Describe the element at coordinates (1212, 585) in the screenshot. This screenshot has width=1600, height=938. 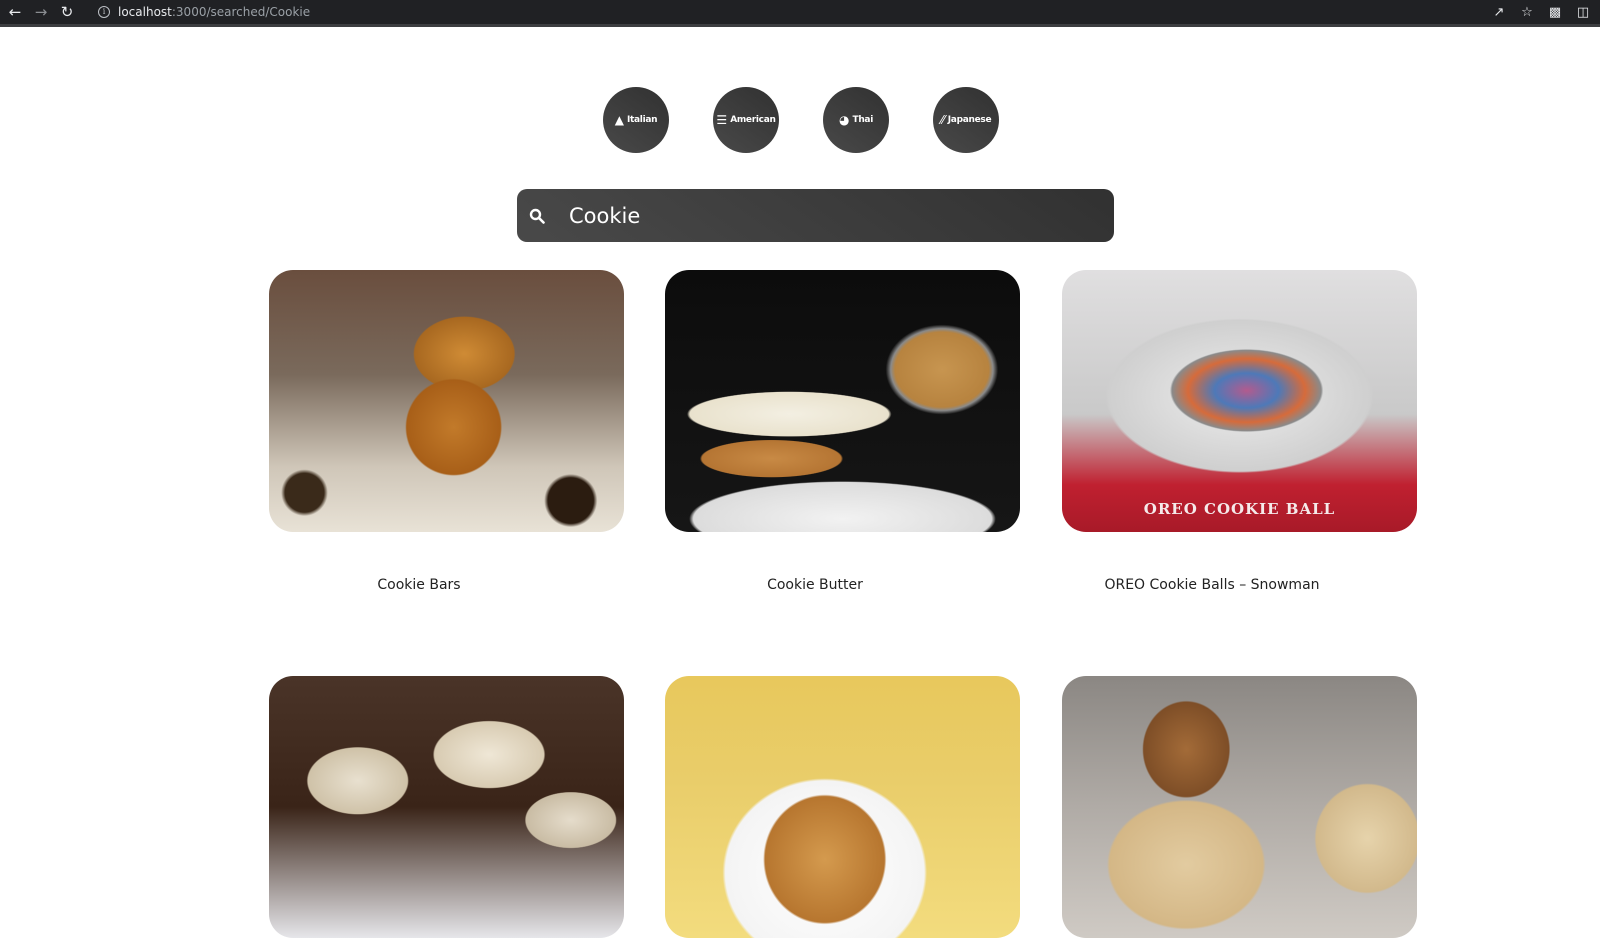
I see `recipe-title: OREO Cookie Balls – Snowman` at that location.